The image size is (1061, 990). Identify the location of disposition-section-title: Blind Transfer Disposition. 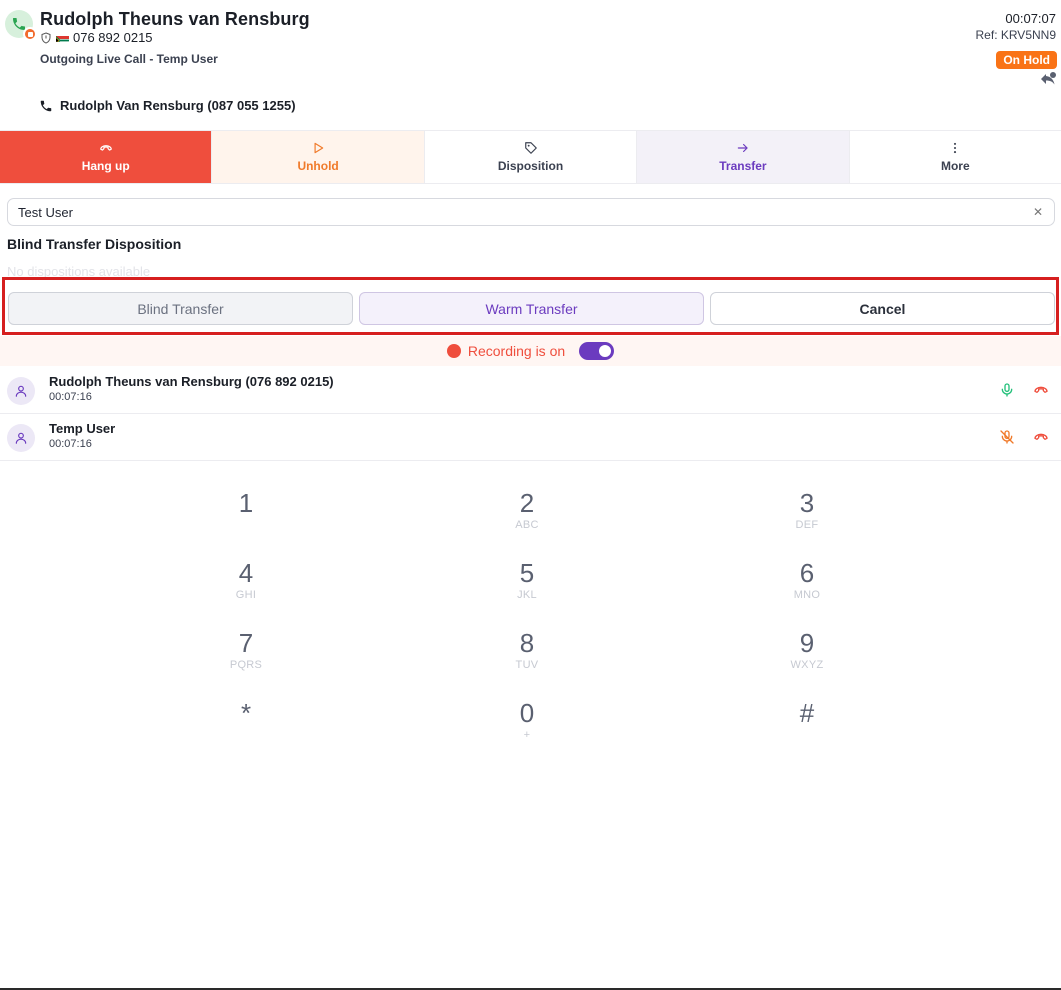
(94, 244).